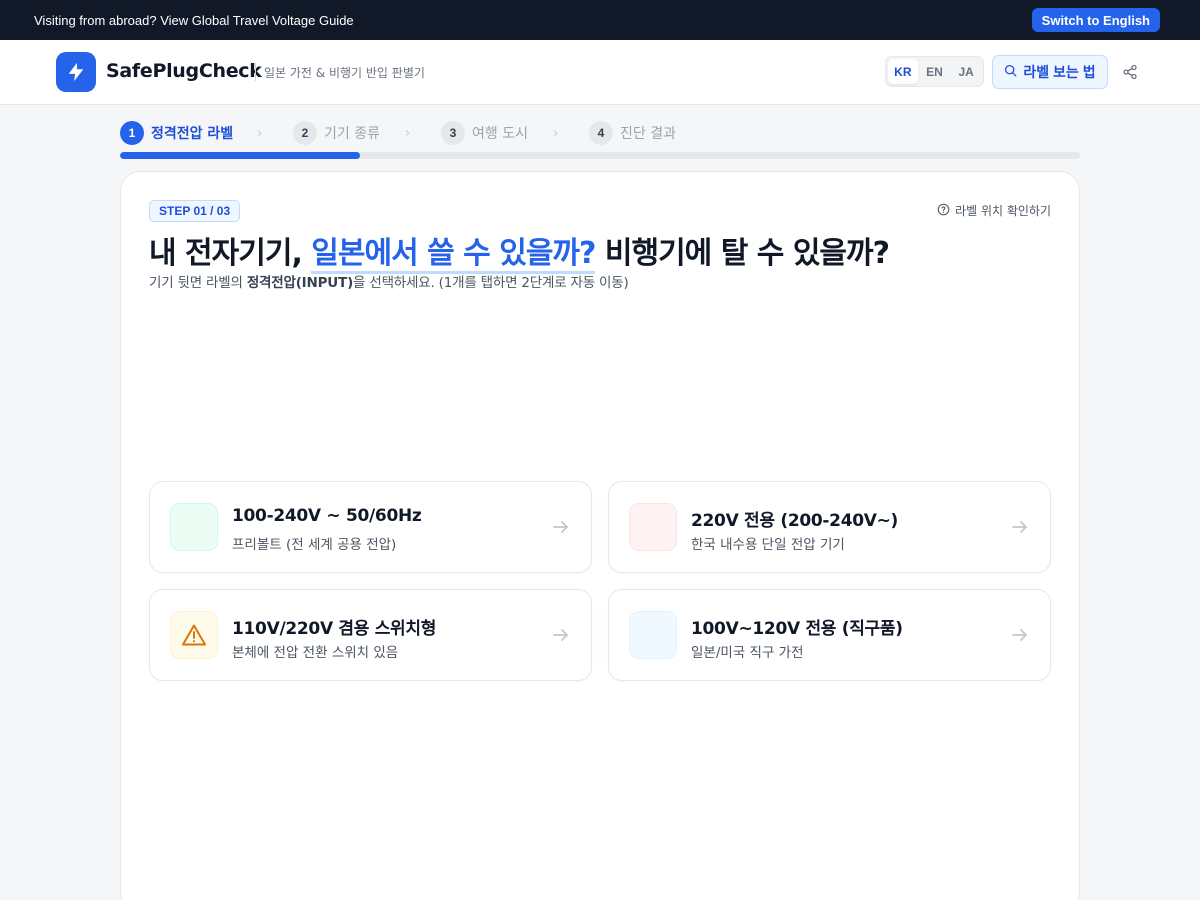  I want to click on option-title: 100V~120V 전용 (직구품), so click(797, 629).